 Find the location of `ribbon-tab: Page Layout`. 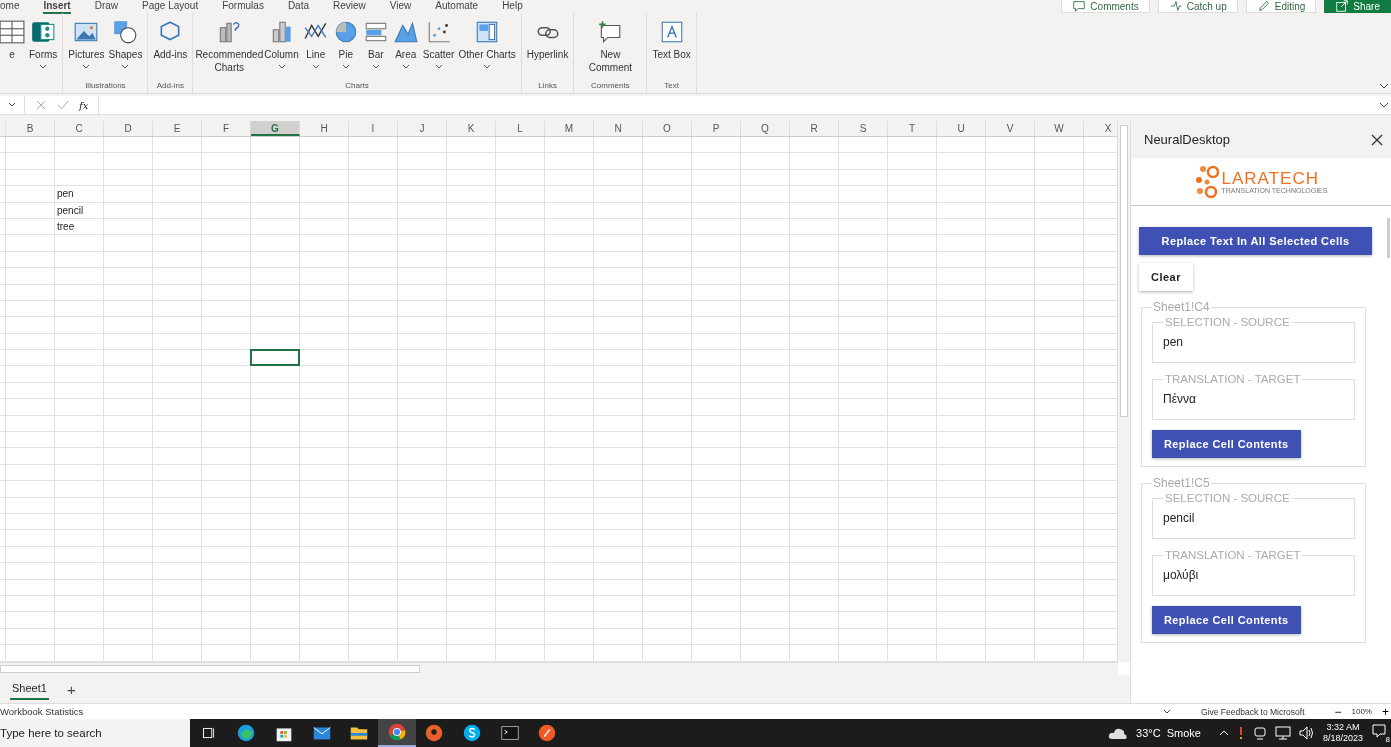

ribbon-tab: Page Layout is located at coordinates (170, 7).